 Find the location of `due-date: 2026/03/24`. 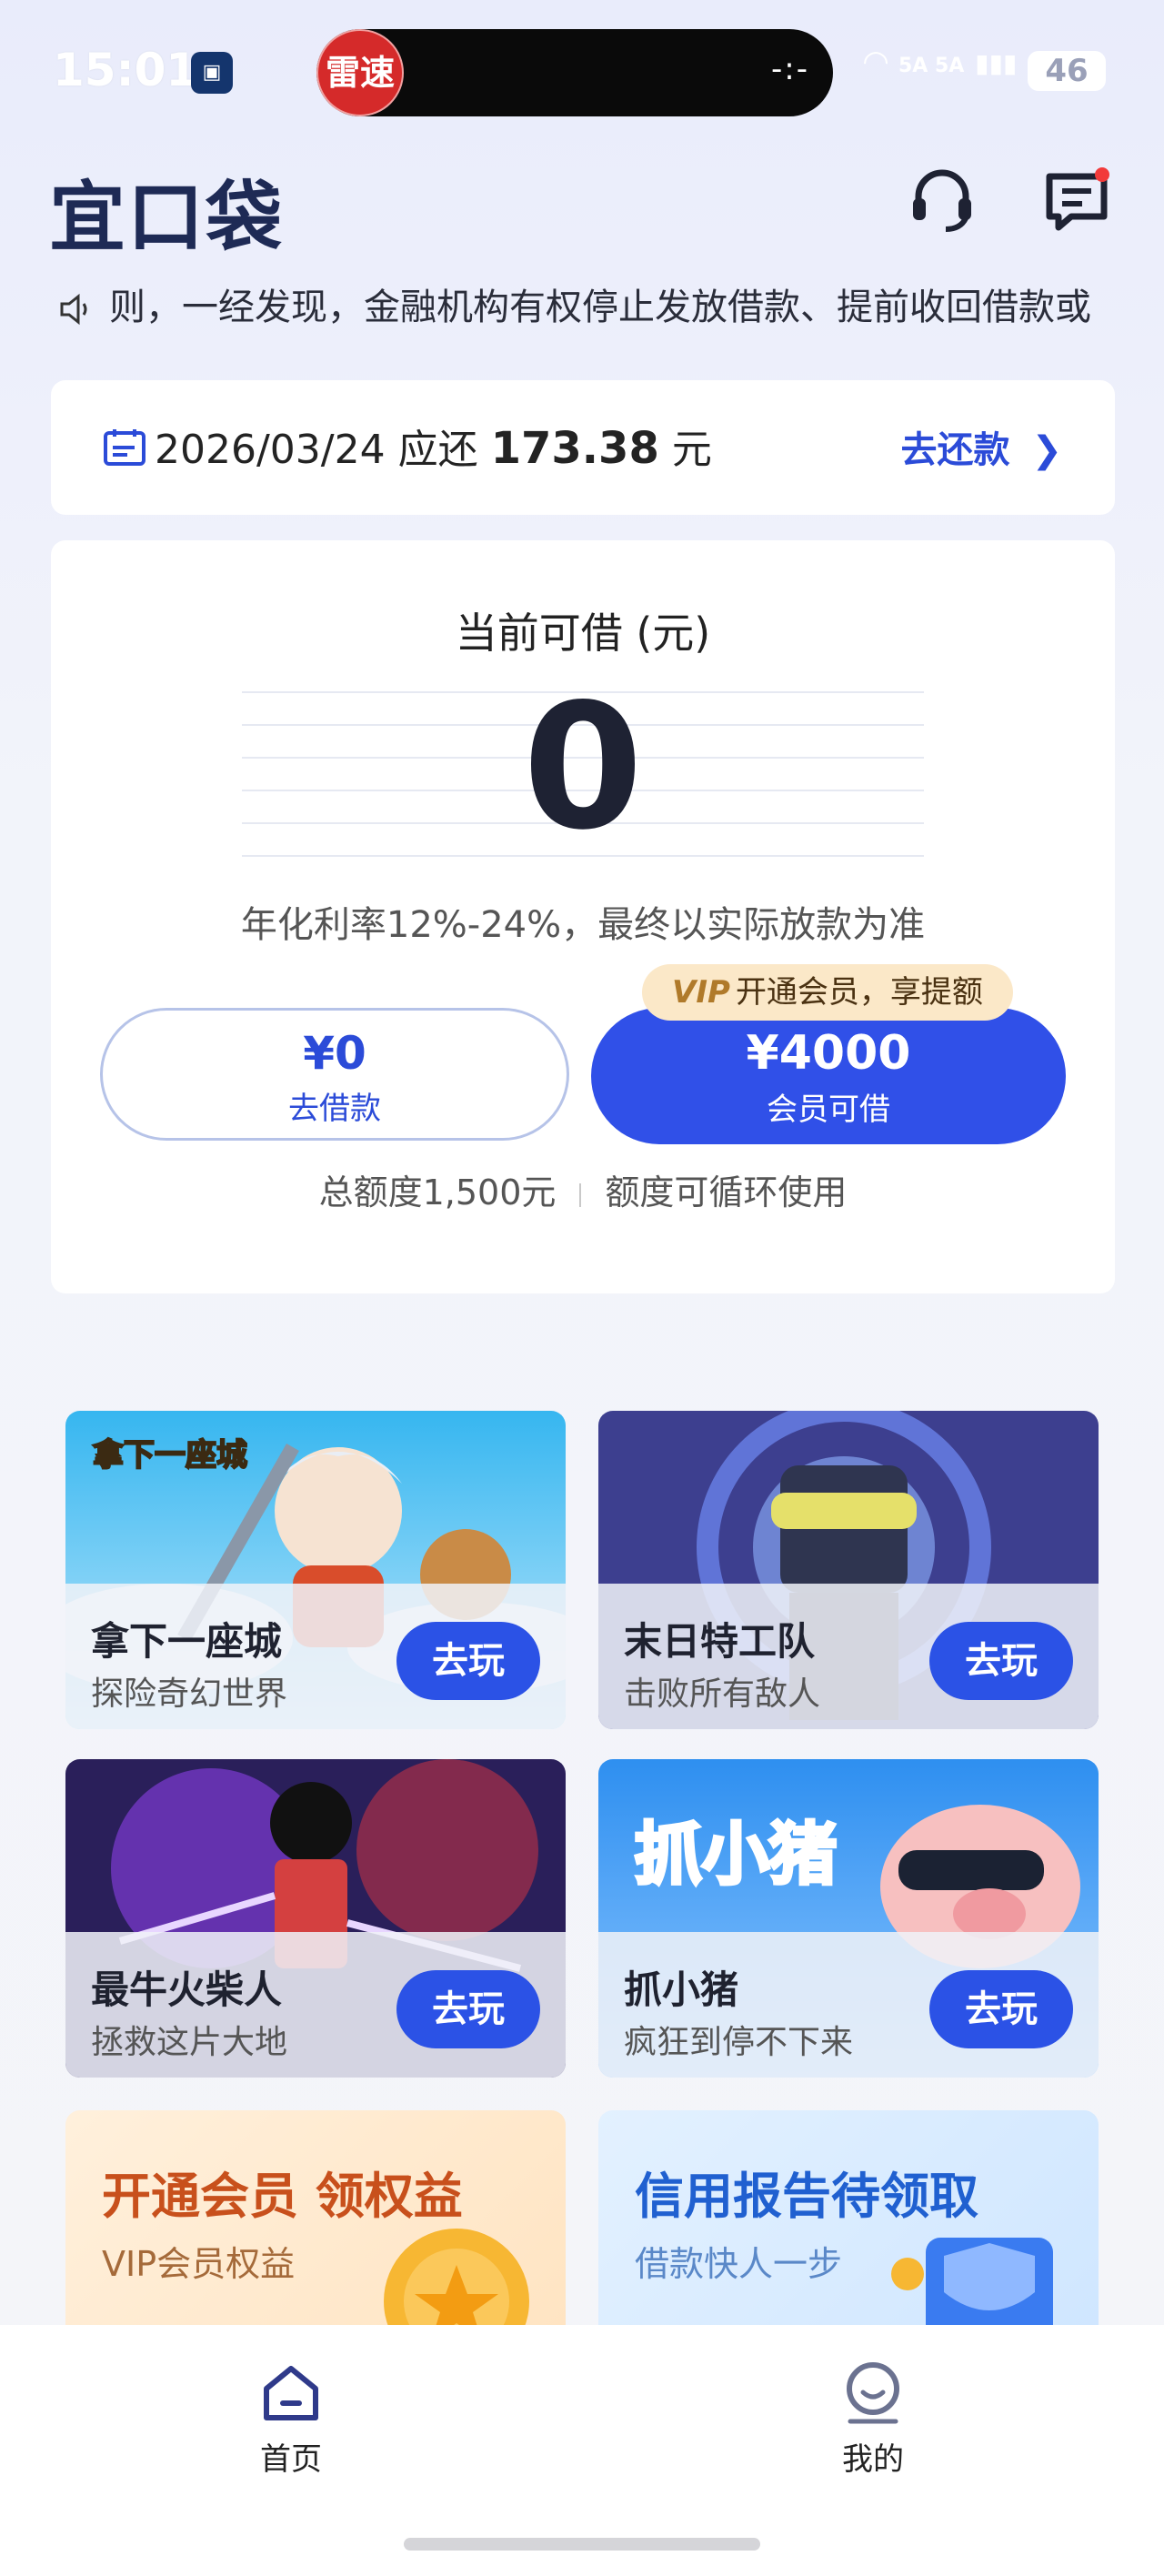

due-date: 2026/03/24 is located at coordinates (271, 450).